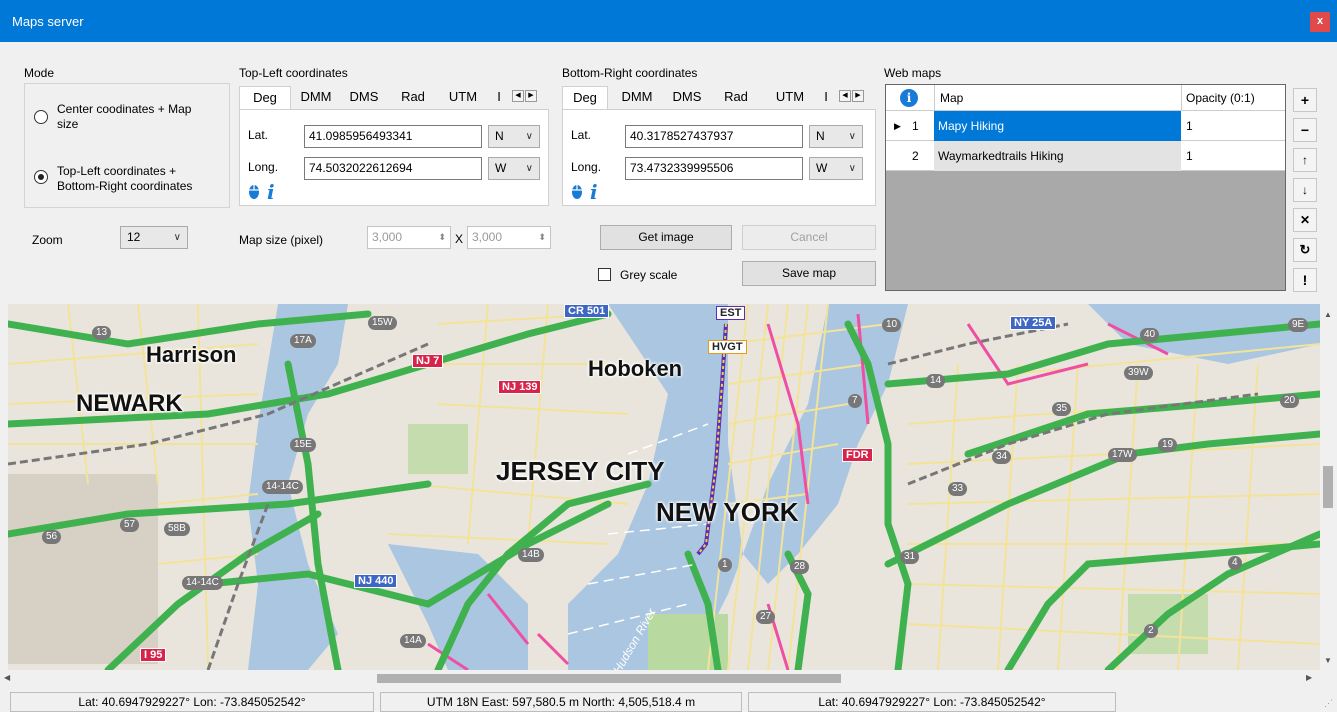 The height and width of the screenshot is (712, 1337). Describe the element at coordinates (41, 177) in the screenshot. I see `mode-corners-radio` at that location.